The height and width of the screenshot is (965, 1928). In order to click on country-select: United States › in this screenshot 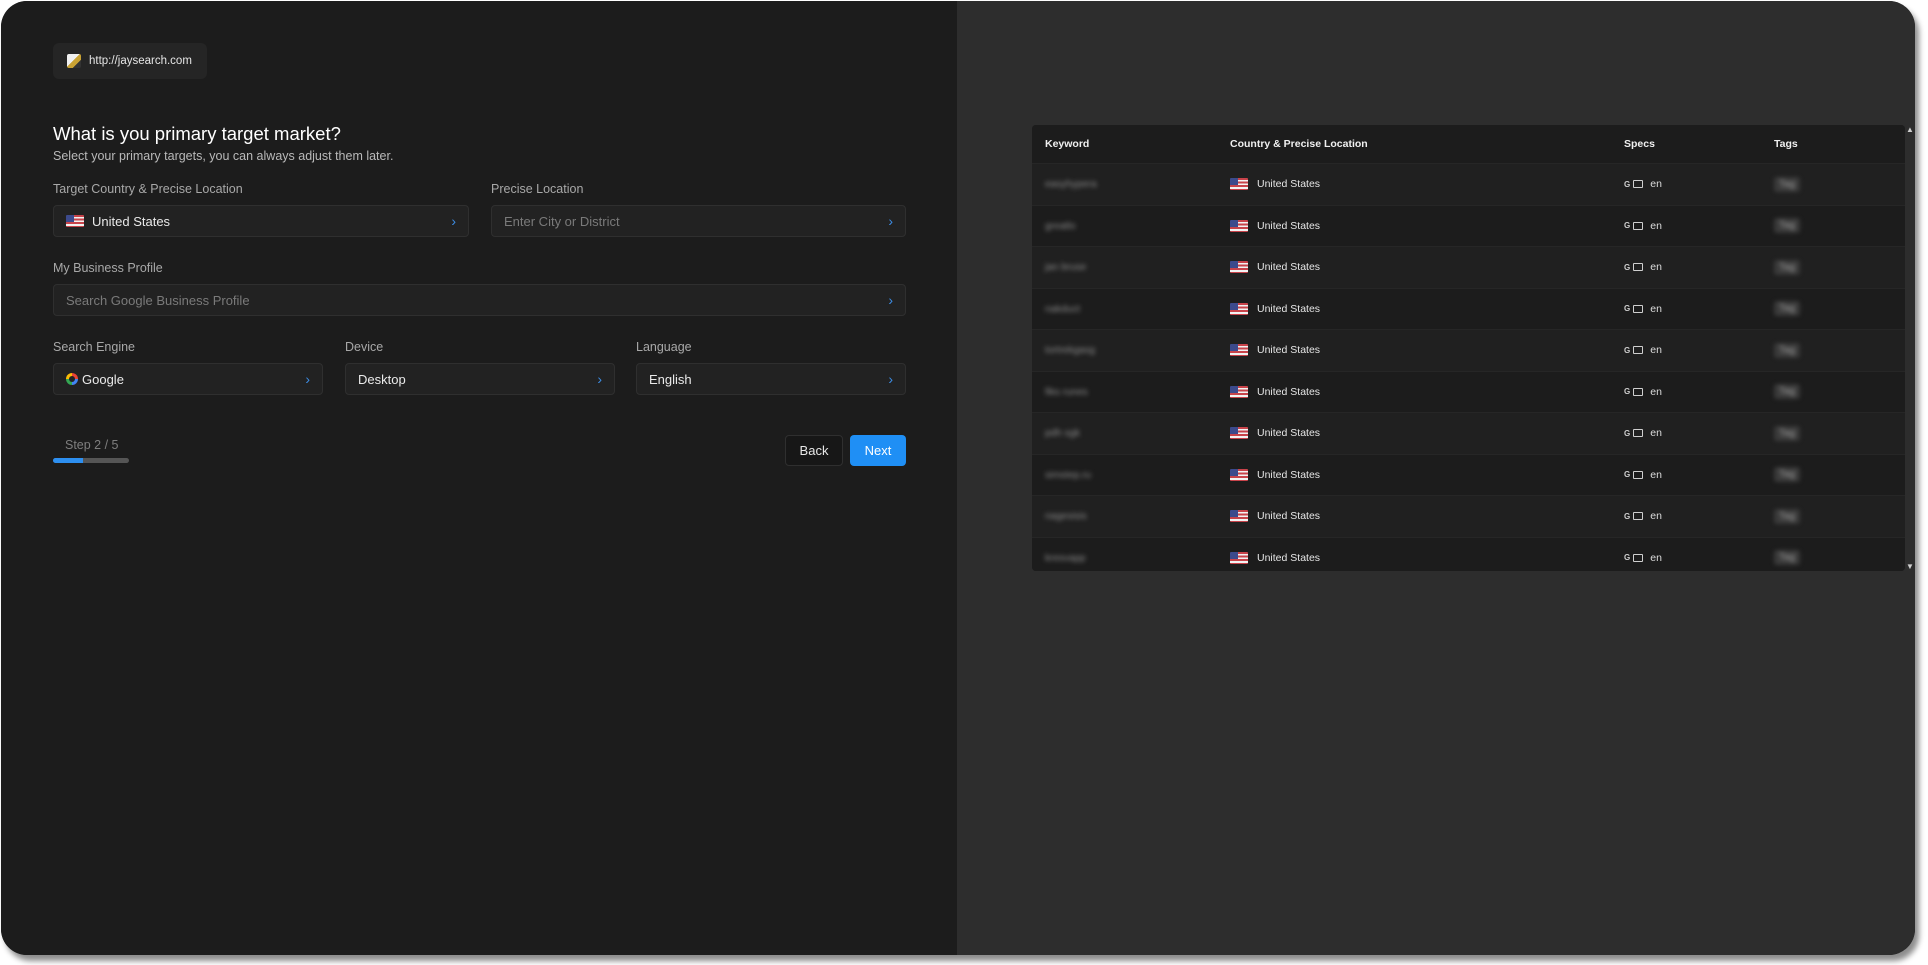, I will do `click(261, 221)`.